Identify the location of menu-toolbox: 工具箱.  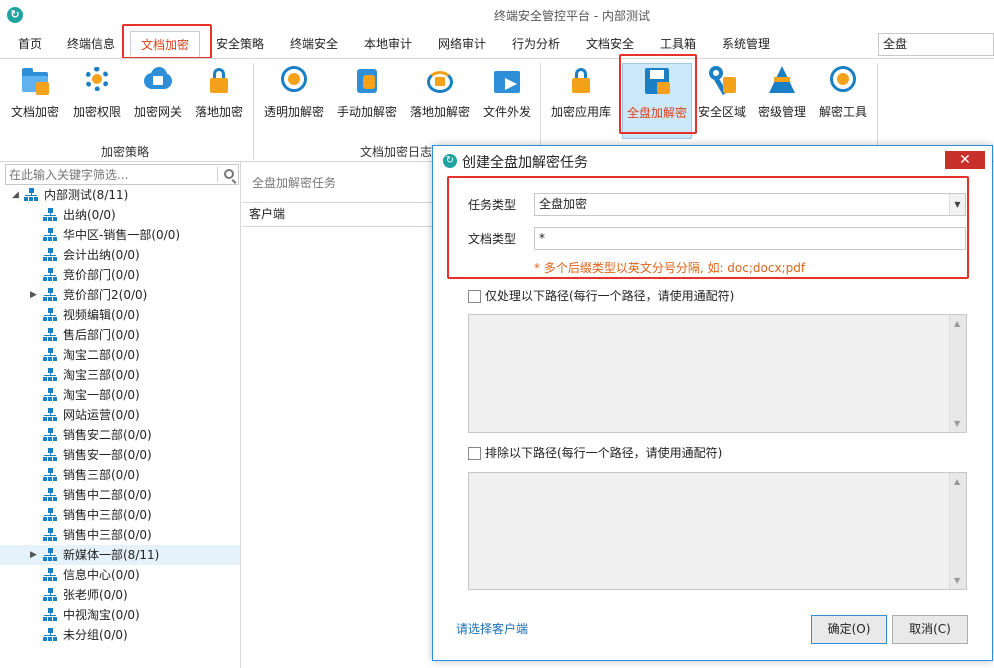
(678, 45).